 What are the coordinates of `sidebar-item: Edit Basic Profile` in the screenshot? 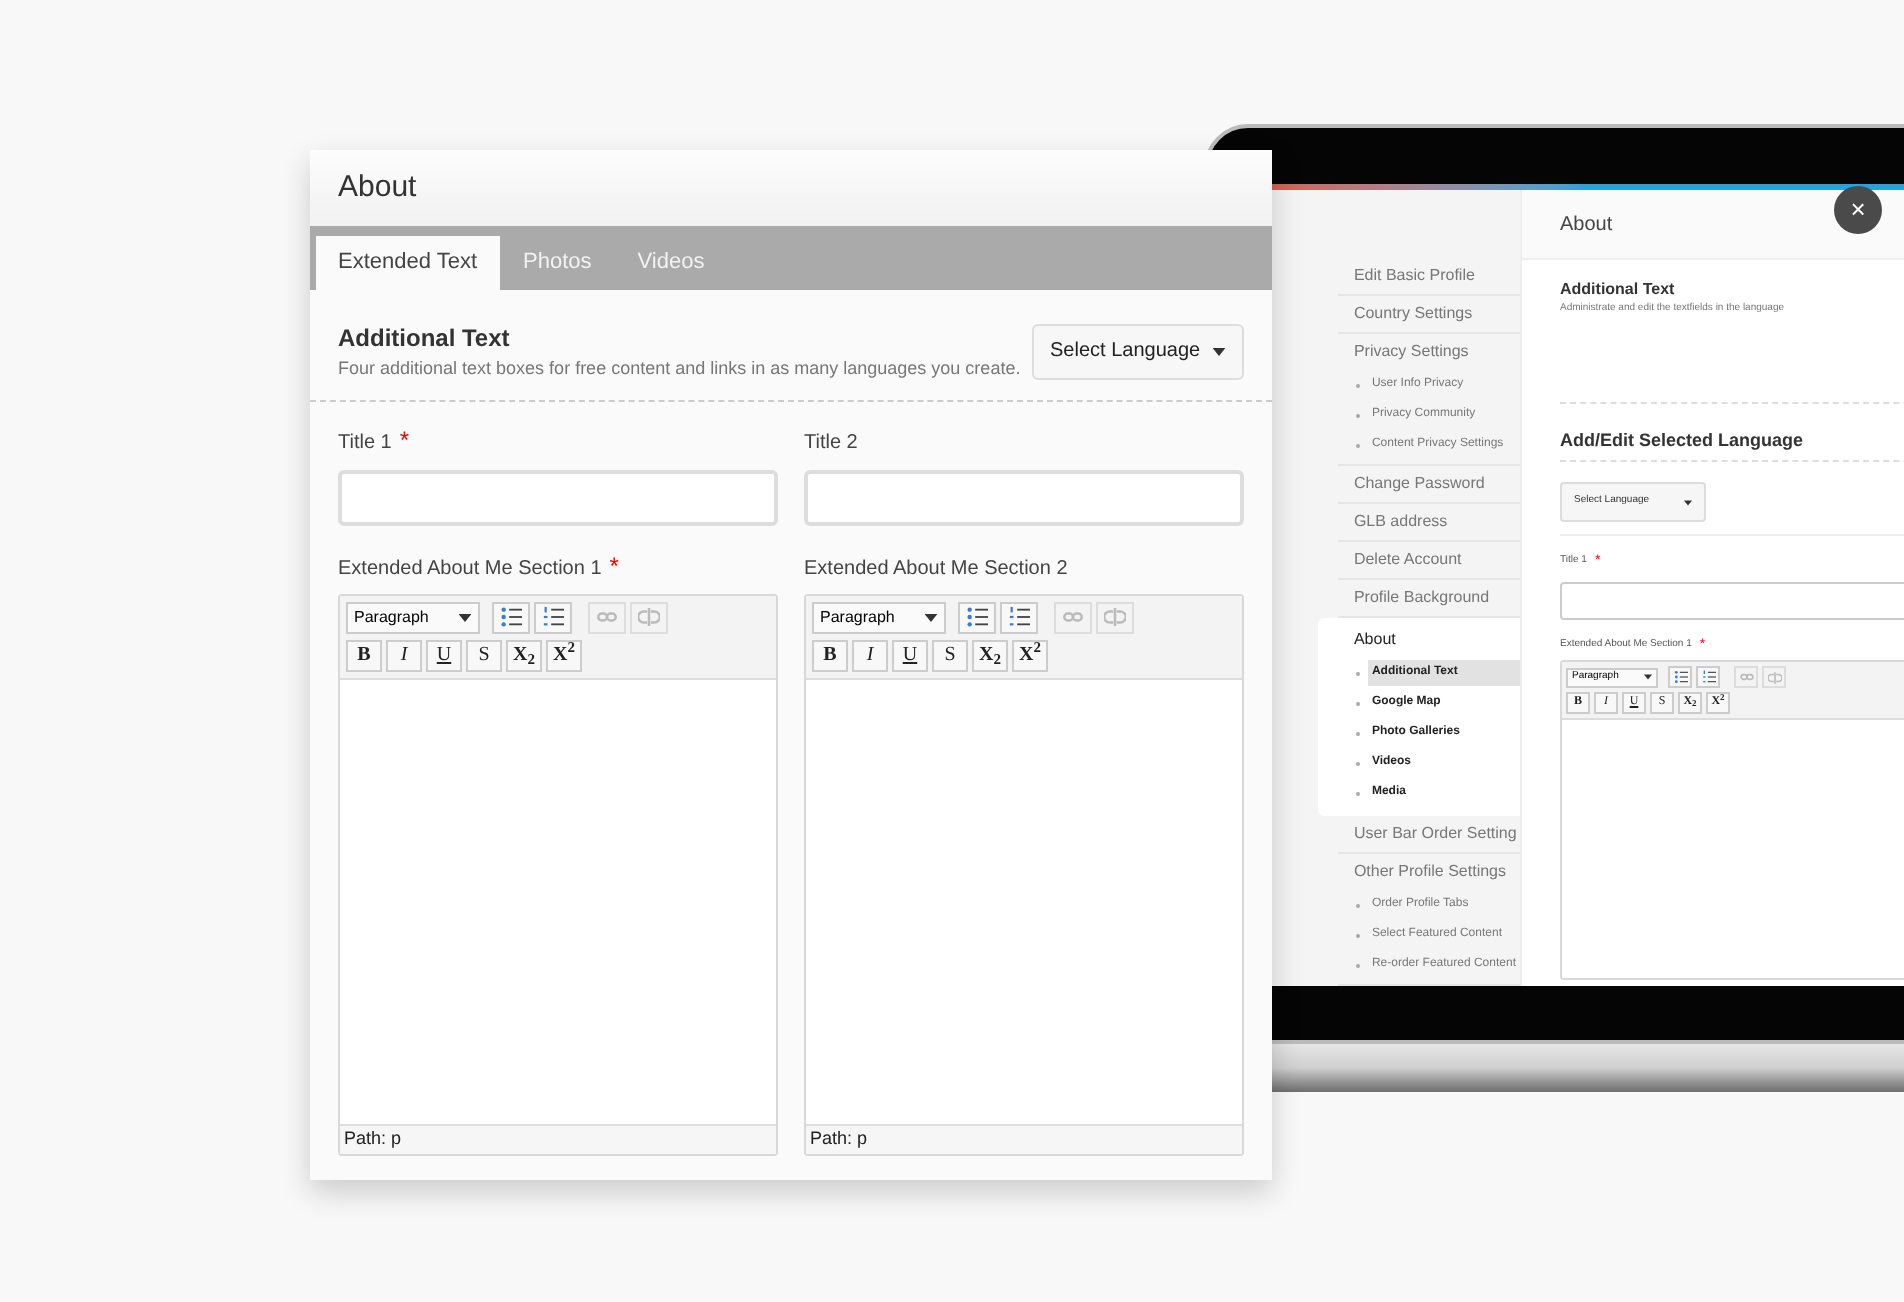 It's located at (1428, 276).